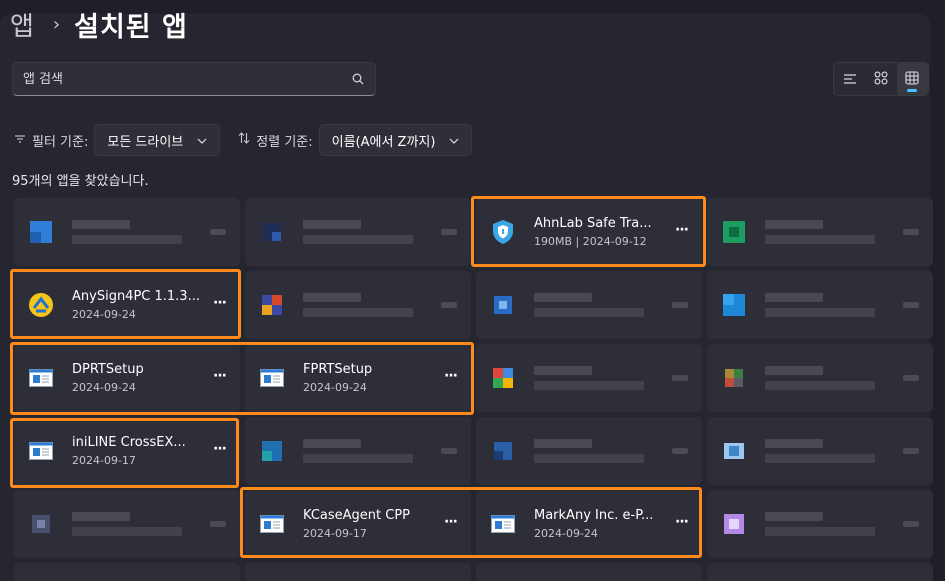 Image resolution: width=945 pixels, height=581 pixels. I want to click on list-view-button, so click(849, 79).